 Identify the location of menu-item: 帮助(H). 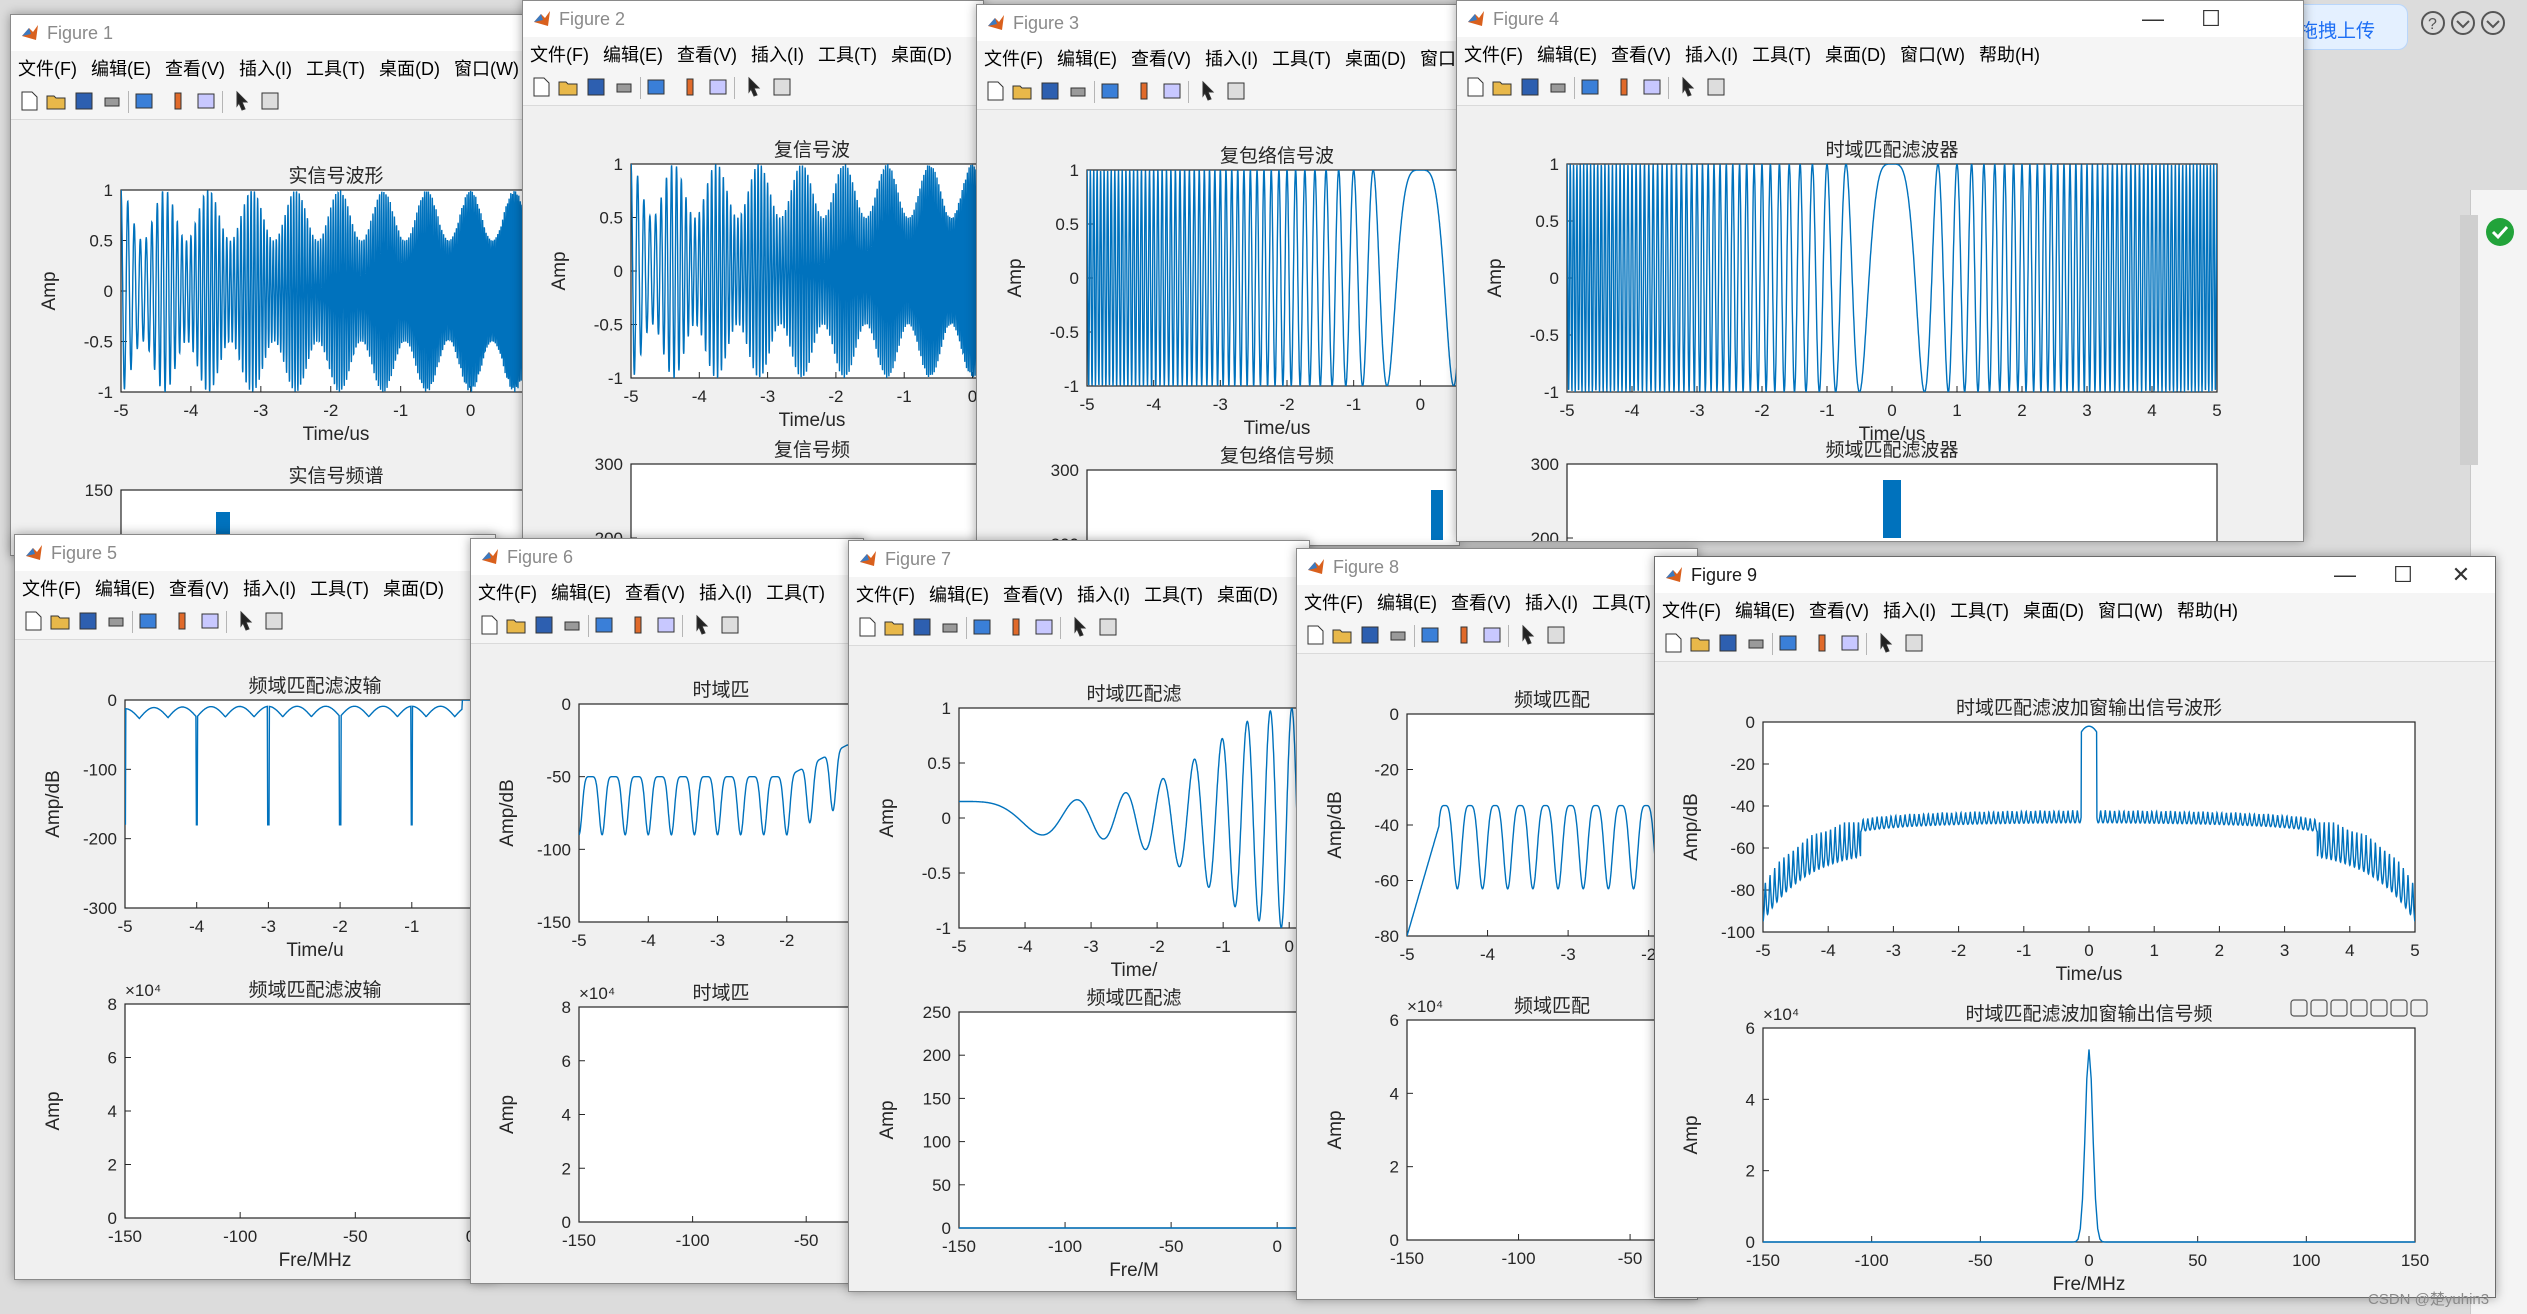
(2207, 608).